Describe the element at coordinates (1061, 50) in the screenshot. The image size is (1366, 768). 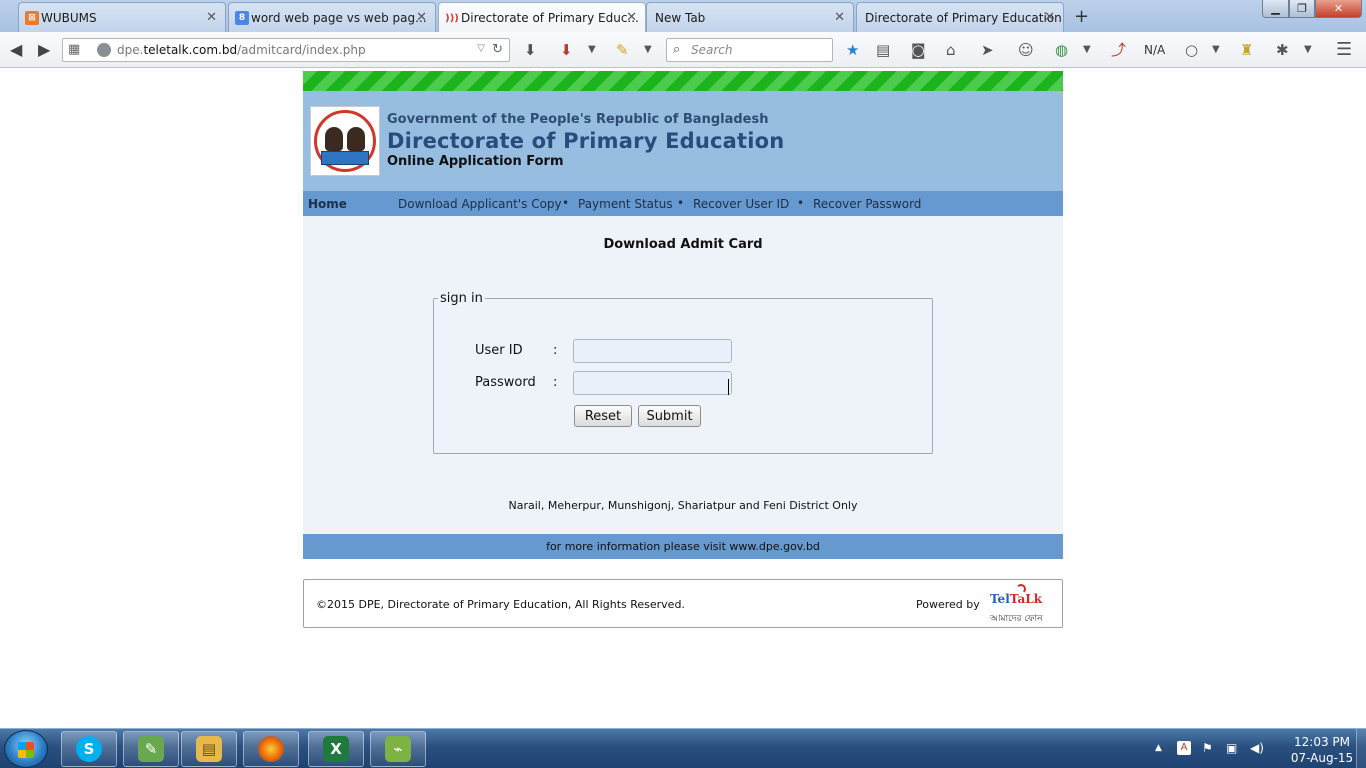
I see `colorful-globe-icon: ◍` at that location.